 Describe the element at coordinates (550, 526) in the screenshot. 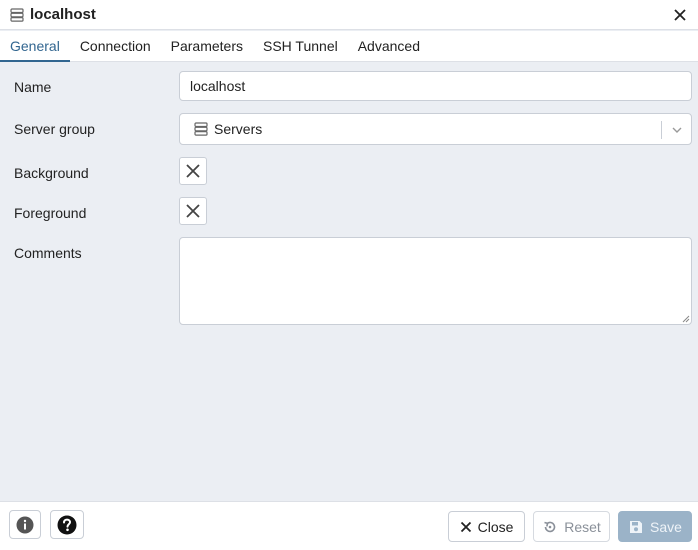

I see `reset-icon` at that location.